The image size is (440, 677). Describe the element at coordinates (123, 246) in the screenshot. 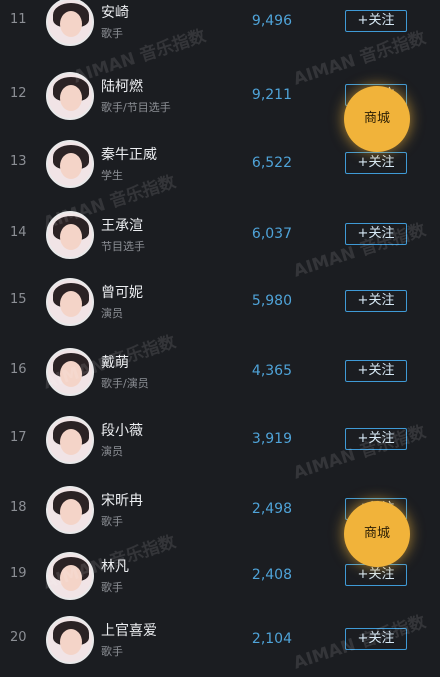

I see `artist-role: 节目选手` at that location.